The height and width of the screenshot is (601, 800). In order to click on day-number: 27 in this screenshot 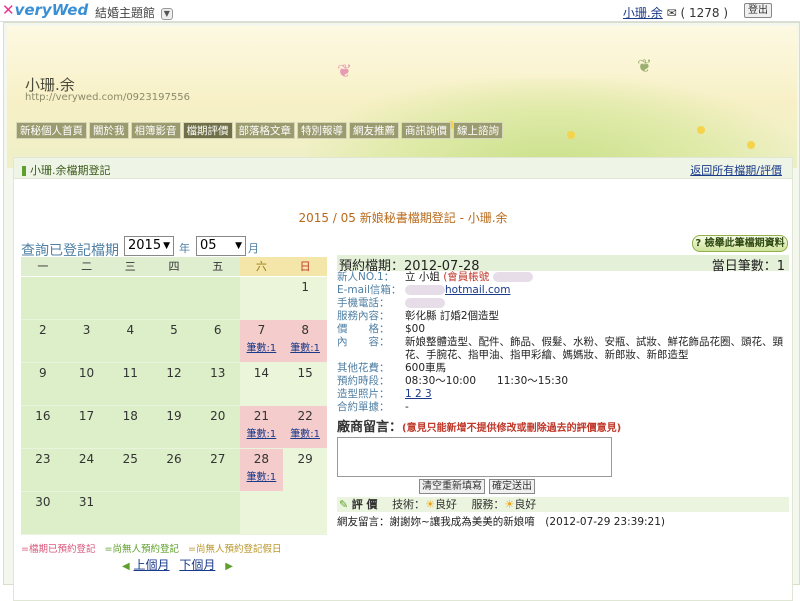, I will do `click(218, 459)`.